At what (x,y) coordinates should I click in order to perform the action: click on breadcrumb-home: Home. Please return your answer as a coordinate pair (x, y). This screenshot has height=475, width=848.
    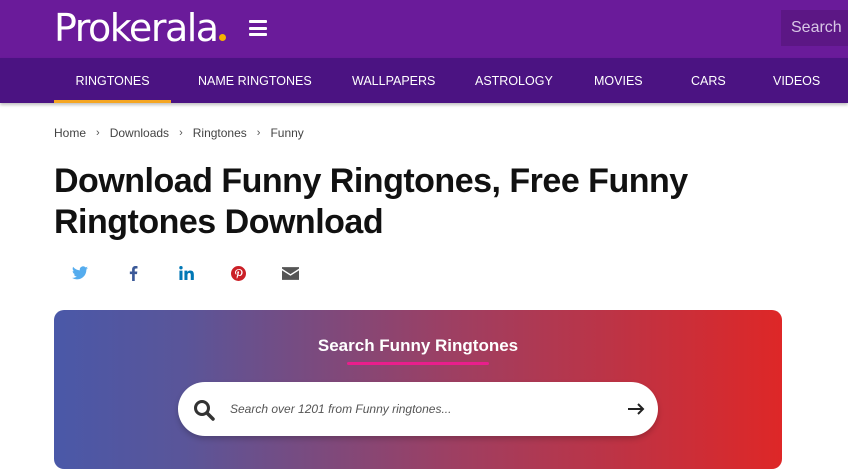
    Looking at the image, I should click on (70, 133).